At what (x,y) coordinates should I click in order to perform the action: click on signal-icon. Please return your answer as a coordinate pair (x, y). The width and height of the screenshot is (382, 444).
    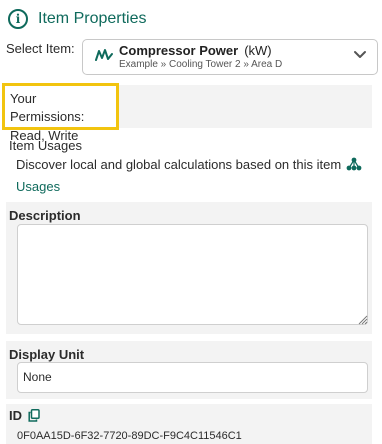
    Looking at the image, I should click on (104, 55).